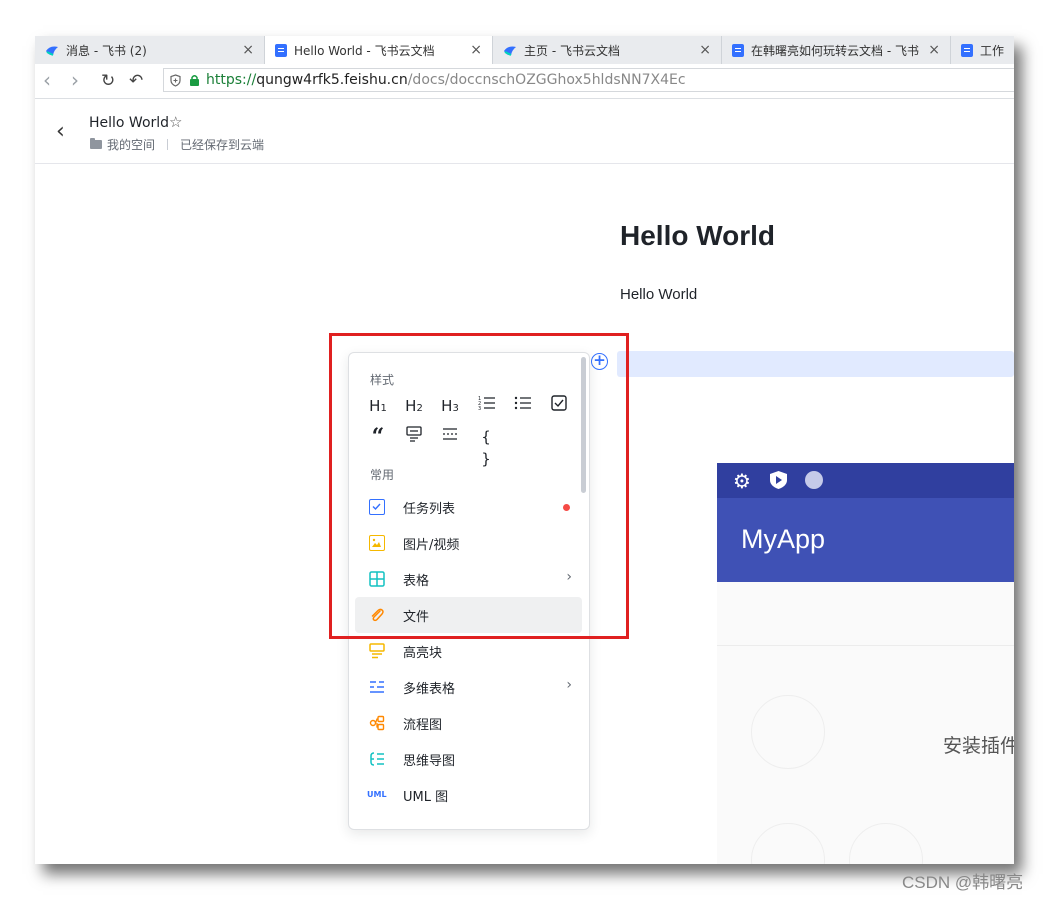 The height and width of the screenshot is (899, 1049). I want to click on tab-cloud-doc: 在韩曙亮如何玩转云文档 - 飞书 ×, so click(836, 50).